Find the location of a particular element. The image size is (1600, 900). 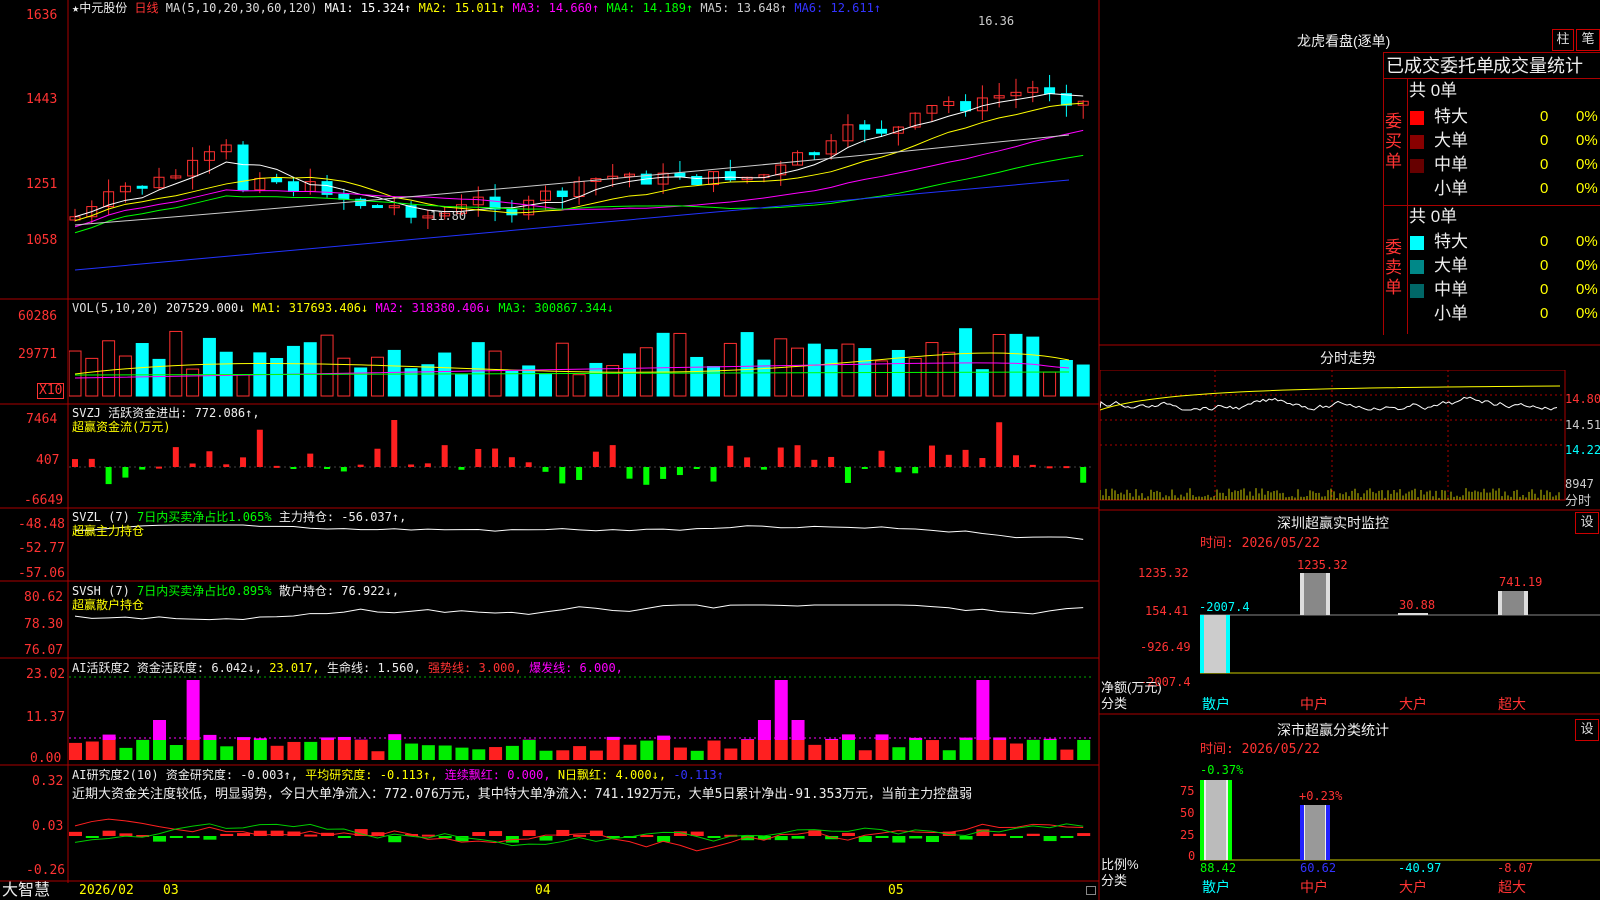

order-name: 小单 is located at coordinates (1451, 188).